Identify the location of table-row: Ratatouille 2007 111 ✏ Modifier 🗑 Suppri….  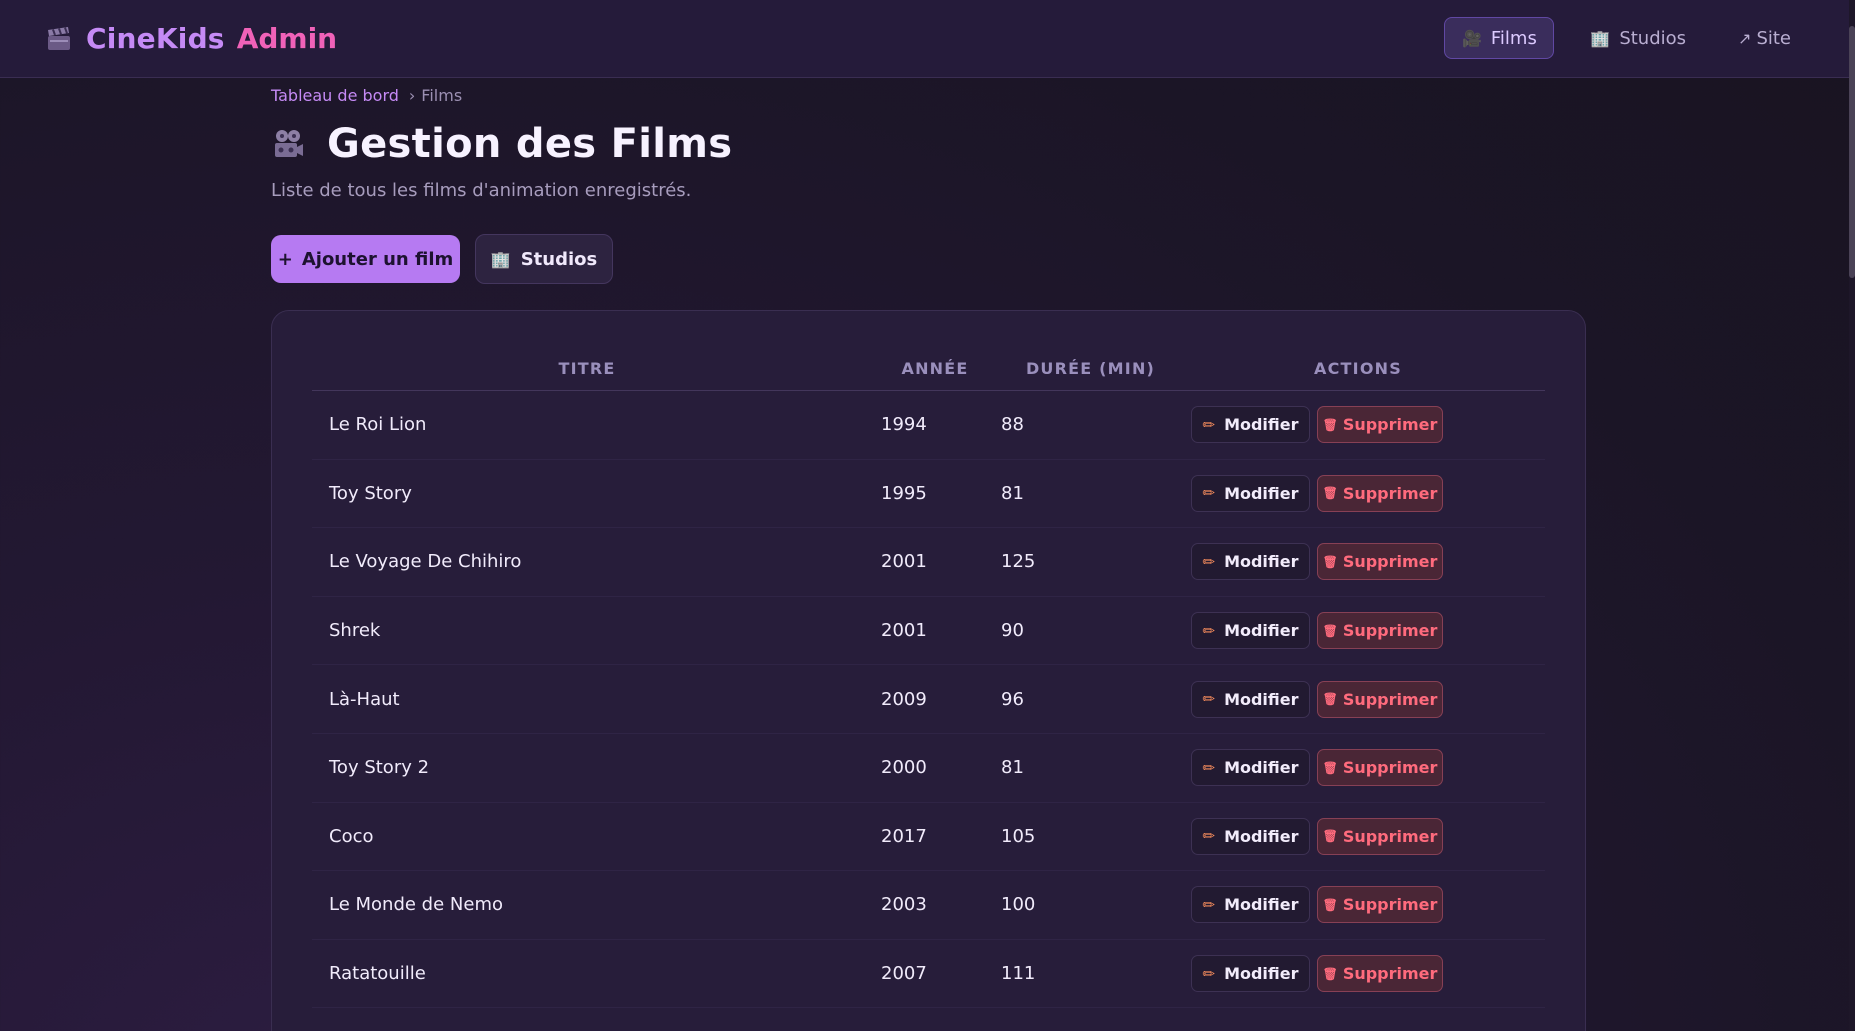
(928, 974).